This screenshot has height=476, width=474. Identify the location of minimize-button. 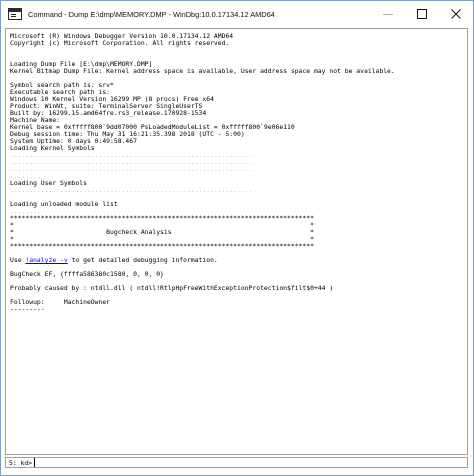
(388, 14).